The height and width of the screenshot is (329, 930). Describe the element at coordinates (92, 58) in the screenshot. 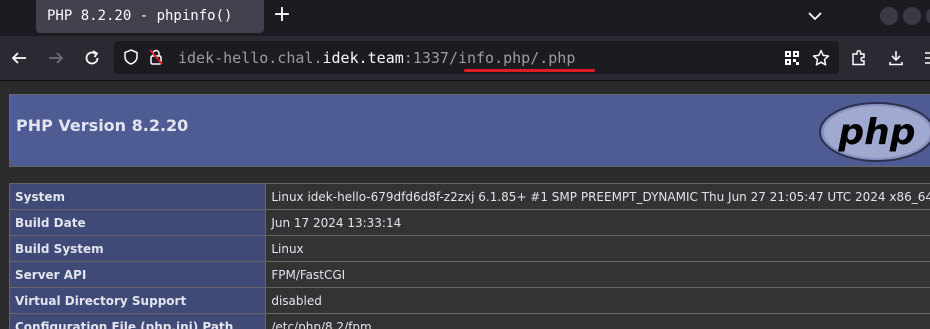

I see `reload-icon` at that location.